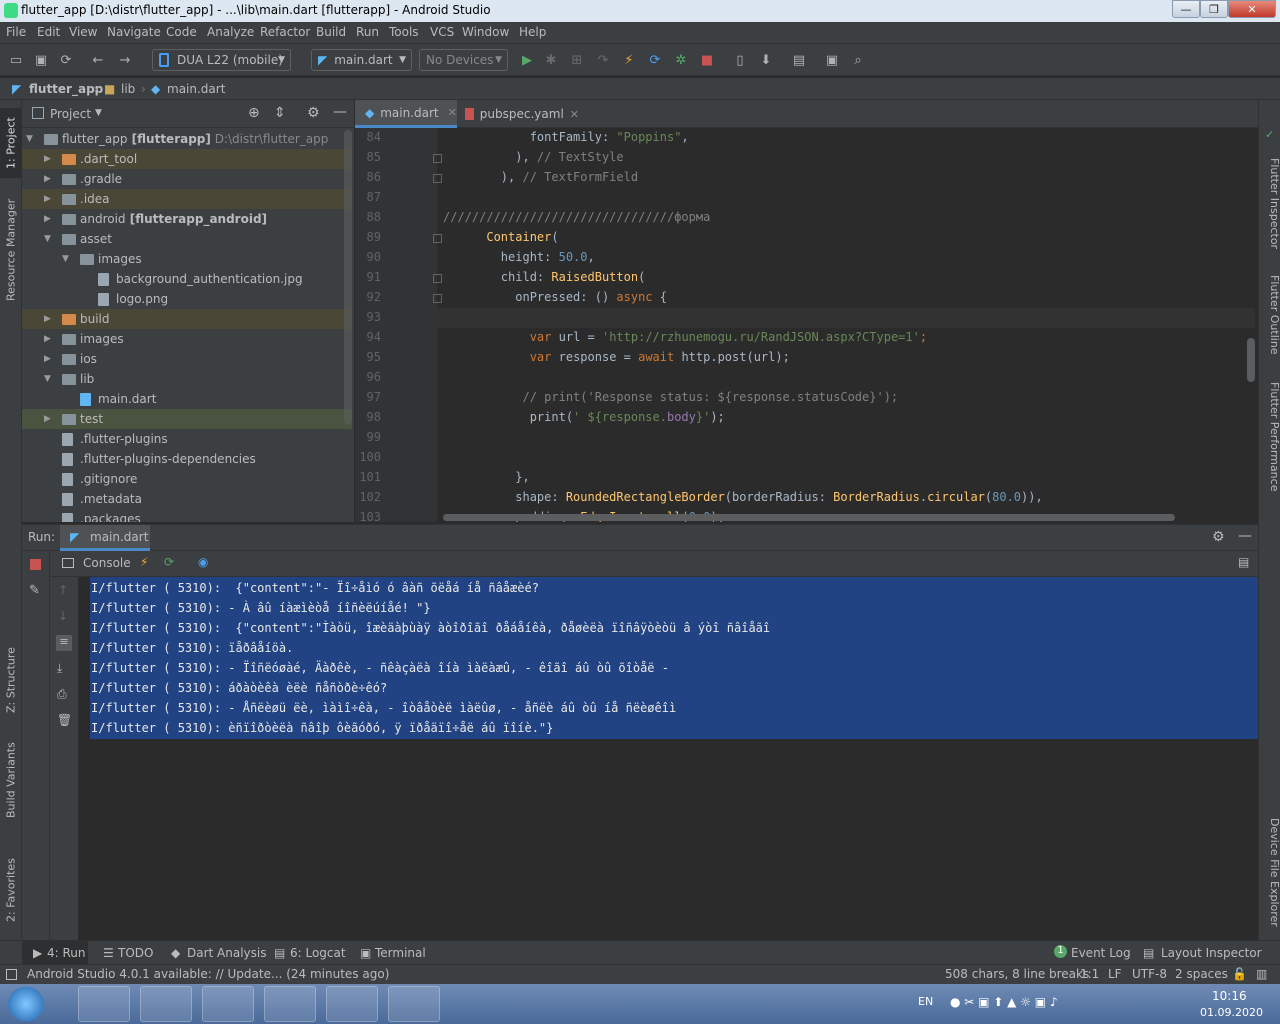 The height and width of the screenshot is (1024, 1280). What do you see at coordinates (59, 668) in the screenshot?
I see `scroll-to-end-icon: ⤓` at bounding box center [59, 668].